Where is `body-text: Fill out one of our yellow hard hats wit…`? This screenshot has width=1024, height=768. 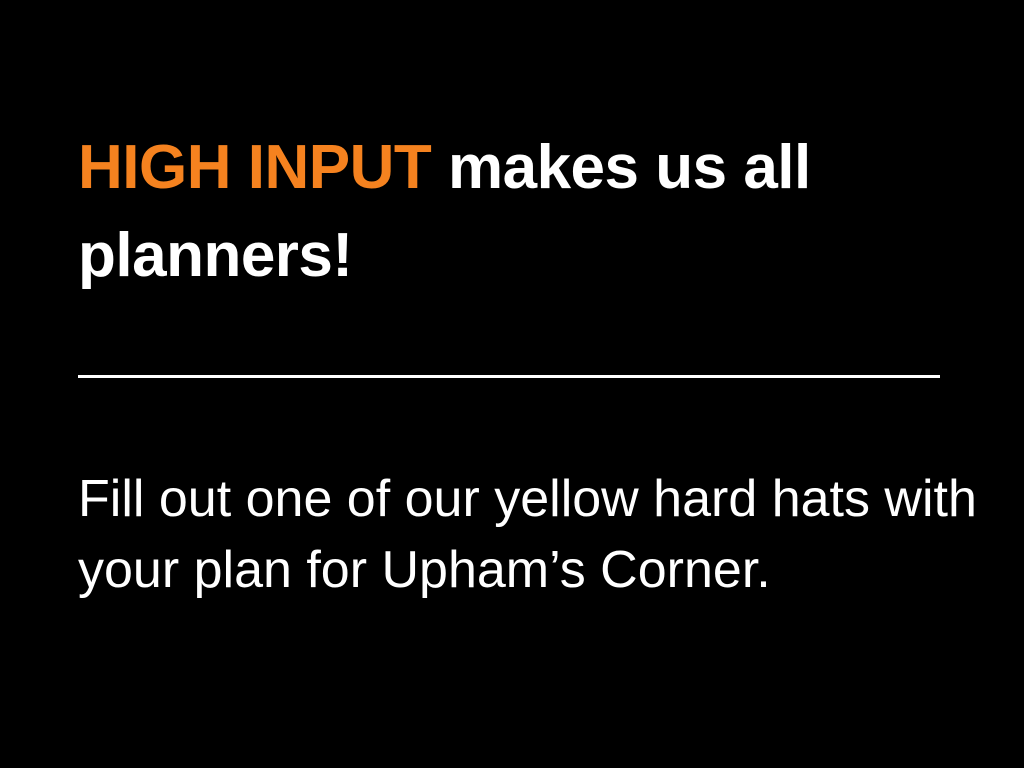 body-text: Fill out one of our yellow hard hats wit… is located at coordinates (527, 534).